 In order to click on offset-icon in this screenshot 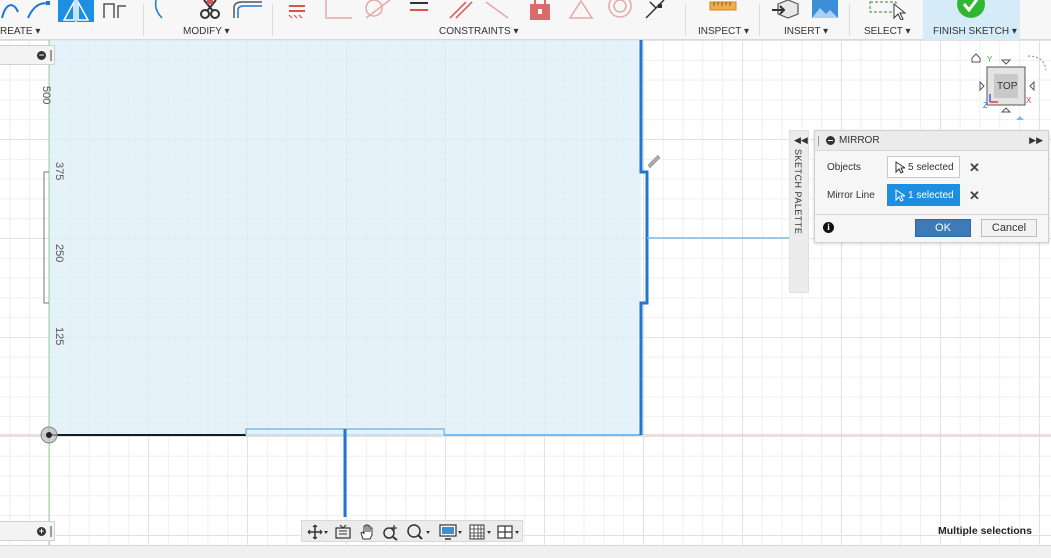, I will do `click(159, 10)`.